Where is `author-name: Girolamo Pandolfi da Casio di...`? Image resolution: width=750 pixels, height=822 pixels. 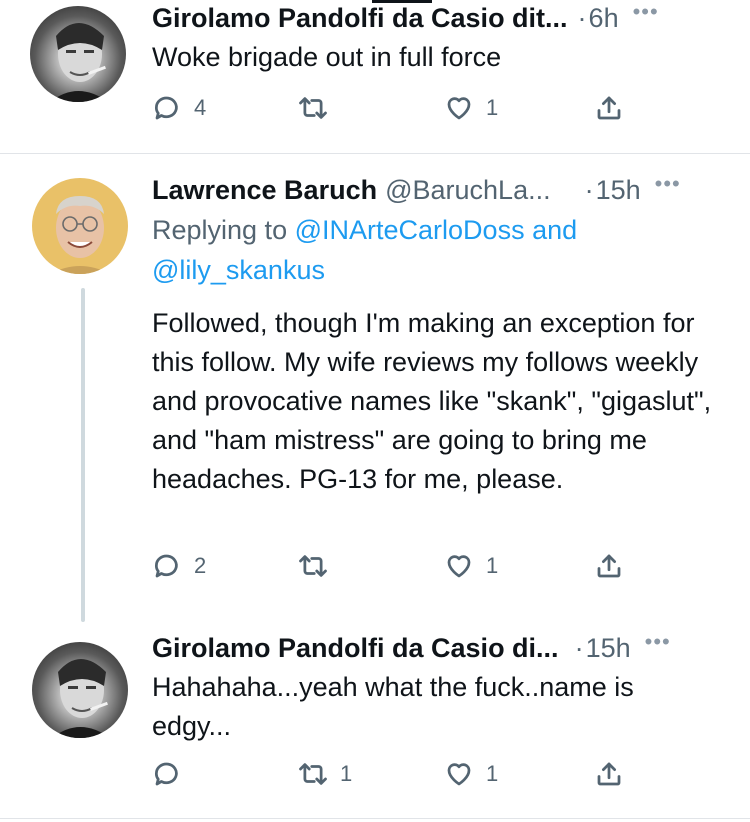
author-name: Girolamo Pandolfi da Casio di... is located at coordinates (355, 648).